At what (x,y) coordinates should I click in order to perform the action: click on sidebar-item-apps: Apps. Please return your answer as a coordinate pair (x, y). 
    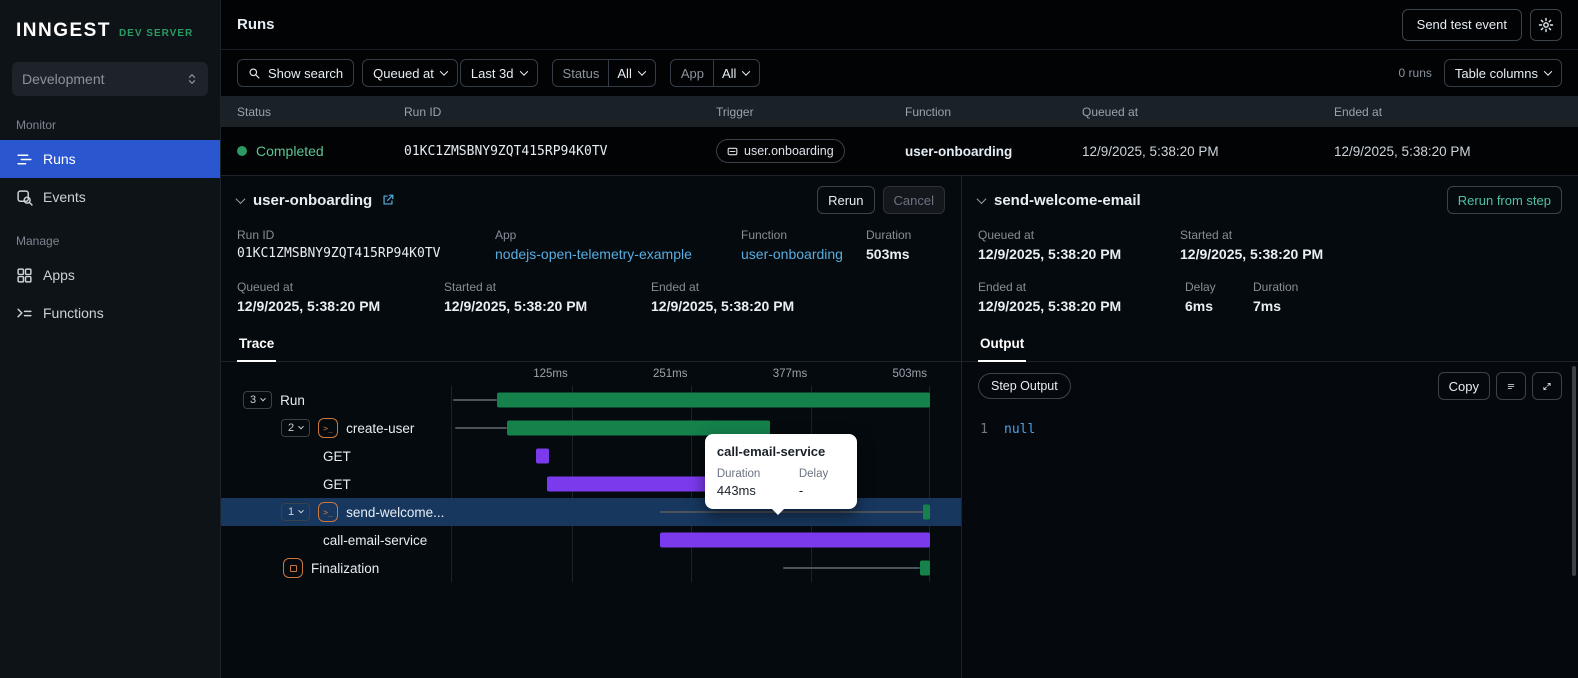
    Looking at the image, I should click on (110, 275).